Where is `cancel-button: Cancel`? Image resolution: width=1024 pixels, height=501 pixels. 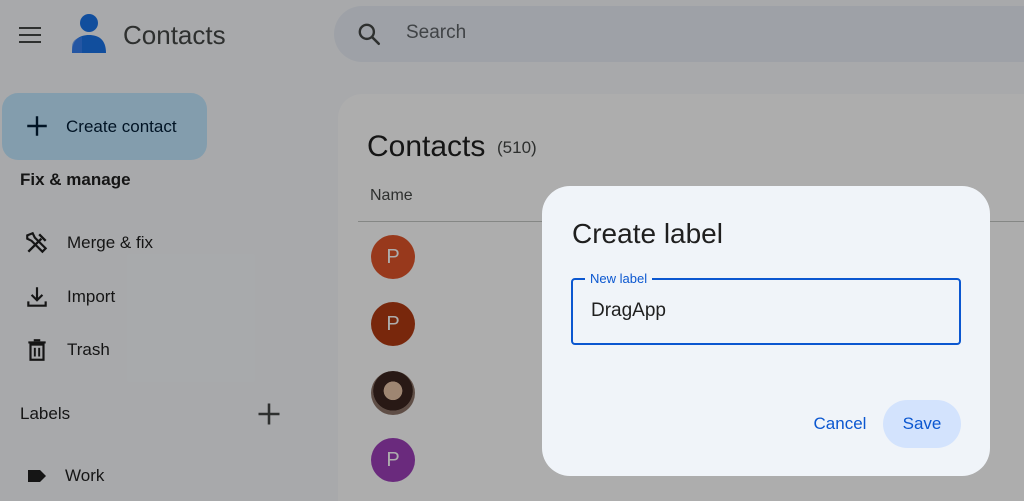
cancel-button: Cancel is located at coordinates (840, 424).